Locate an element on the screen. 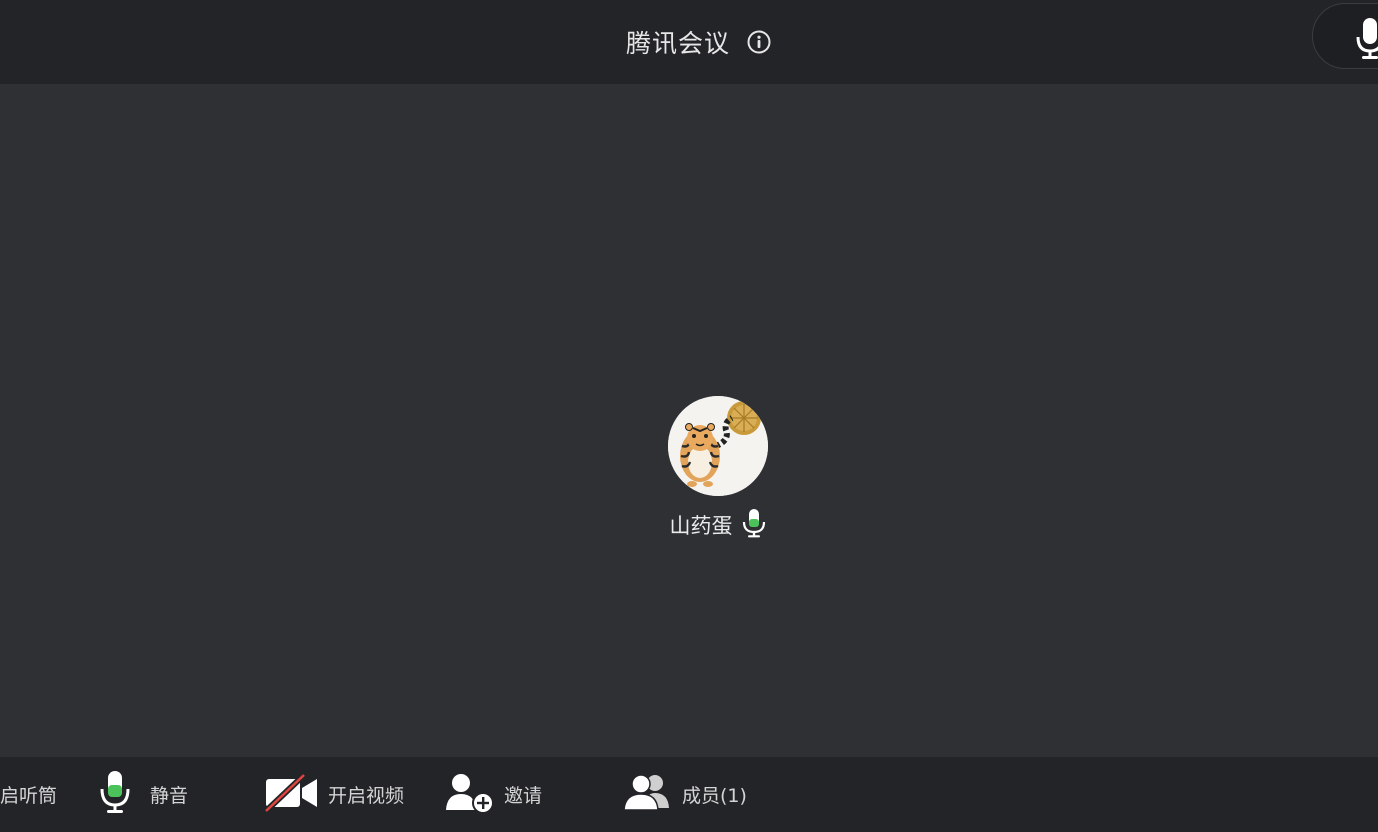  bottom-toolbar: 启听筒 静音 开启视频 邀请 成员(1) is located at coordinates (689, 794).